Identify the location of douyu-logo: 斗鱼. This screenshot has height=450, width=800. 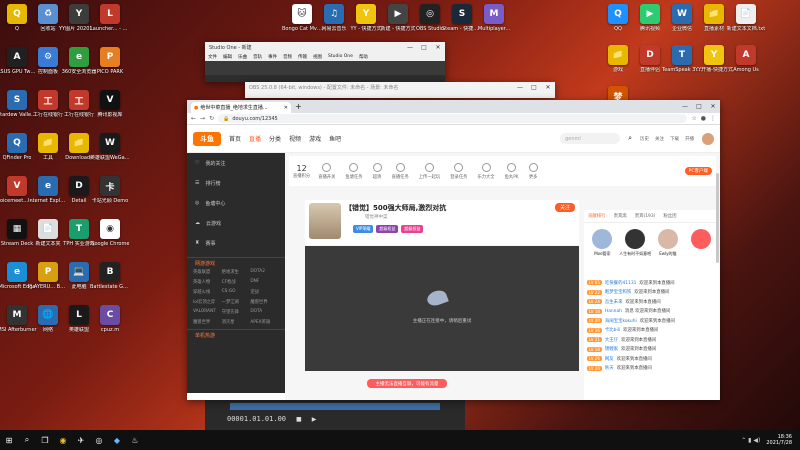
(207, 138).